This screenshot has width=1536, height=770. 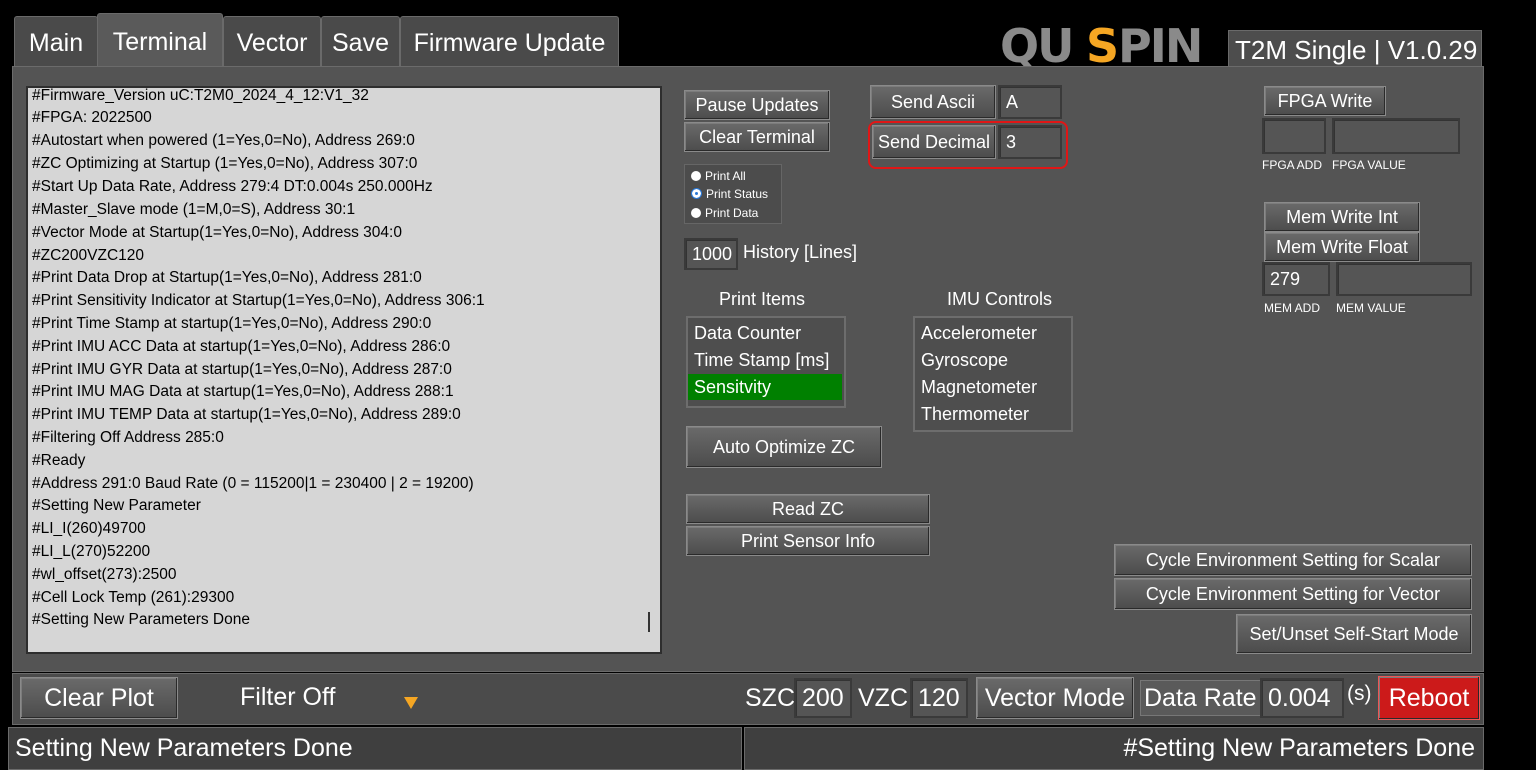 I want to click on send-ascii-input: A, so click(x=1030, y=102).